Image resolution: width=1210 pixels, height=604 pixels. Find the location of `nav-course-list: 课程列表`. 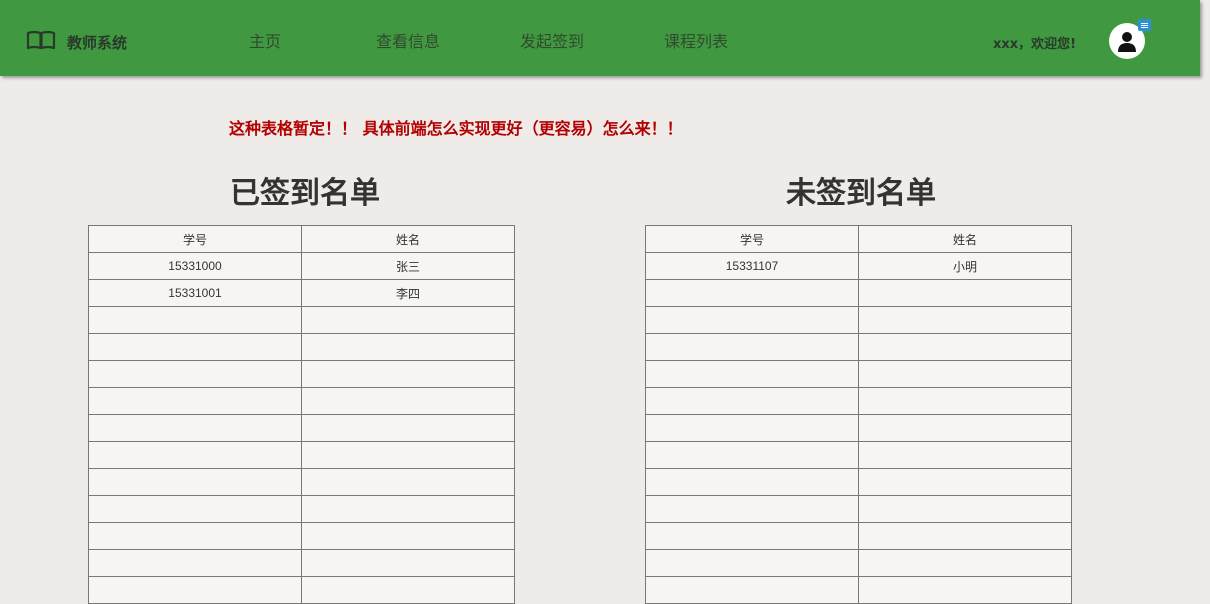

nav-course-list: 课程列表 is located at coordinates (696, 40).